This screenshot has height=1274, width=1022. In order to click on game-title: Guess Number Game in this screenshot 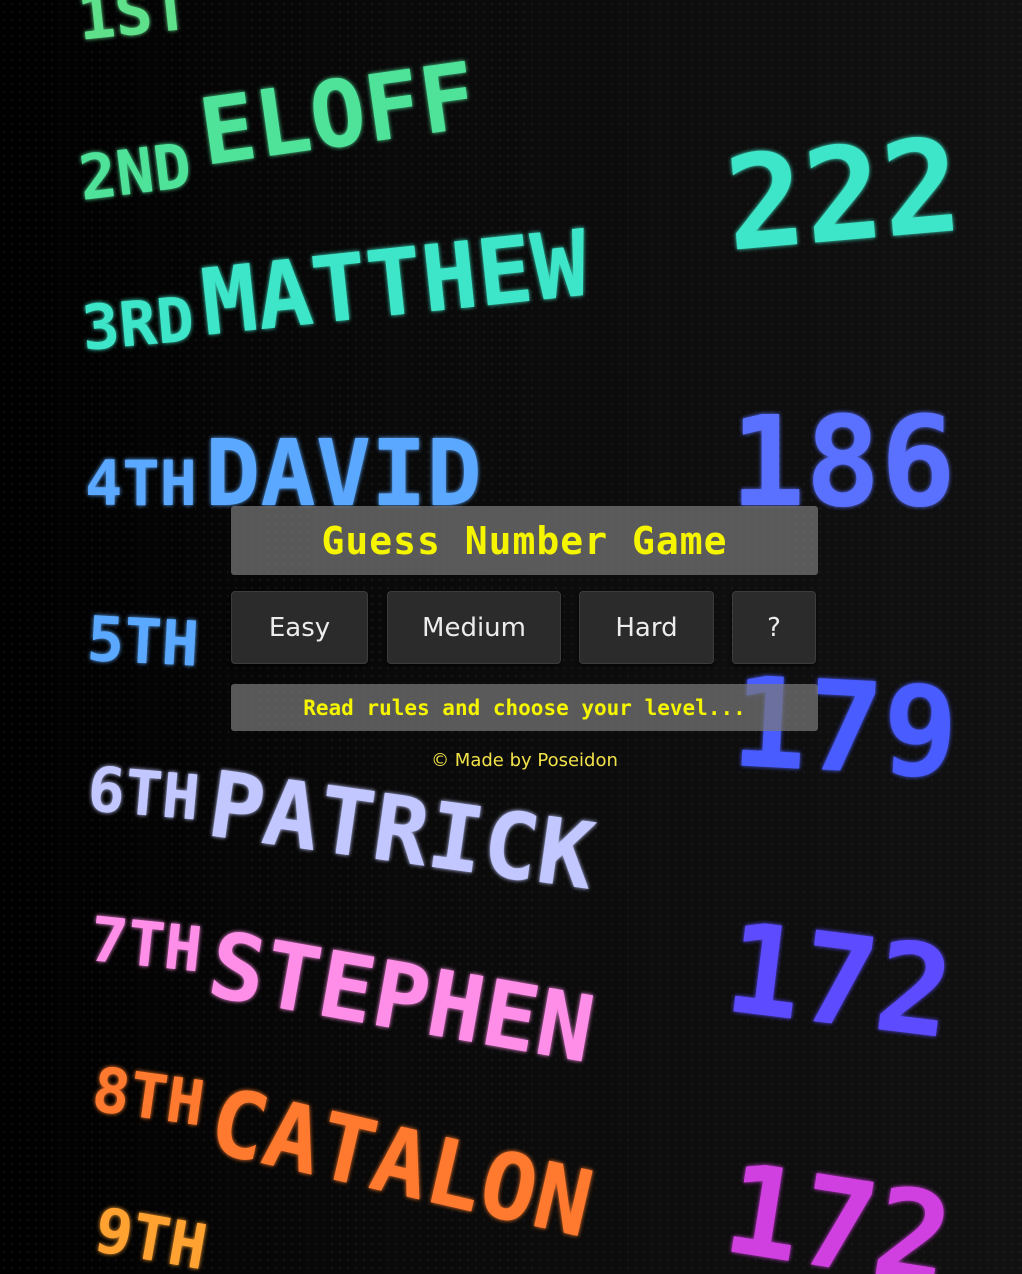, I will do `click(524, 540)`.